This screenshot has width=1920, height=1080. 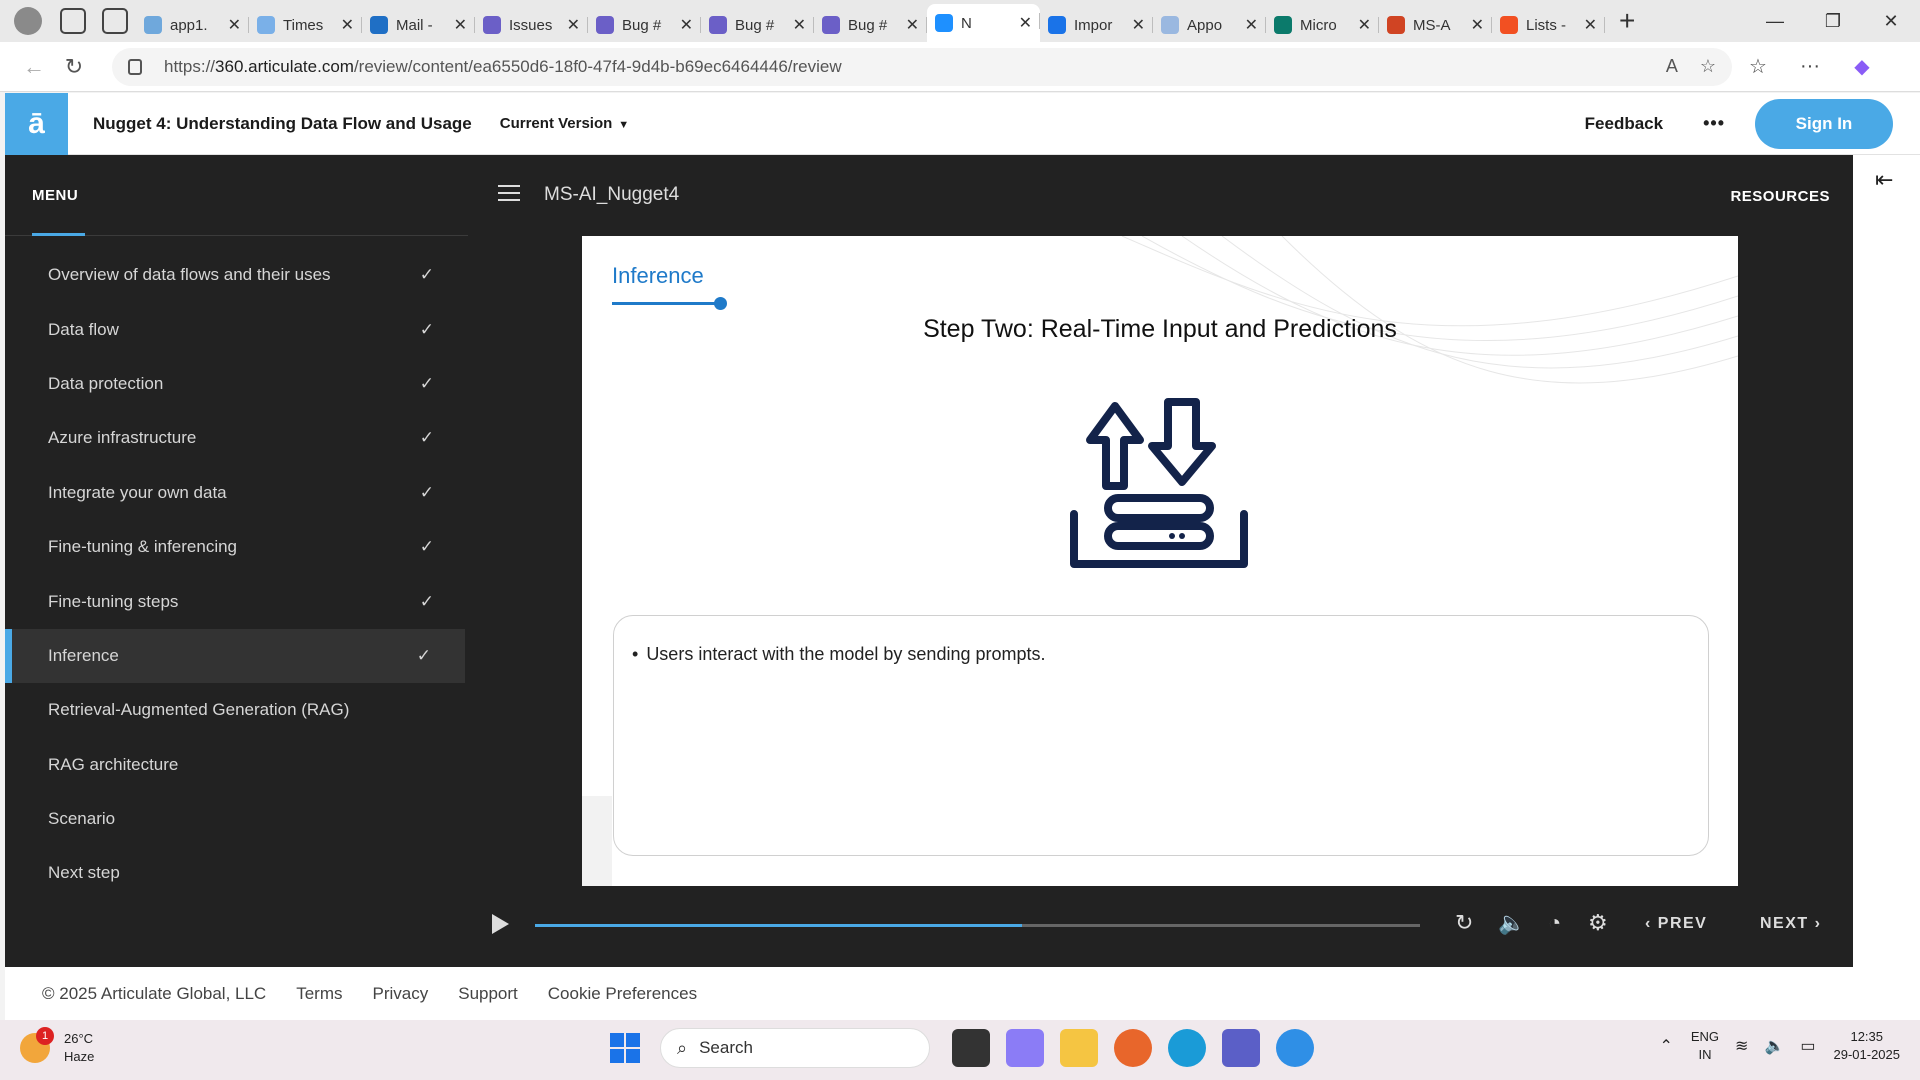 What do you see at coordinates (401, 994) in the screenshot?
I see `footer-link-privacy: Privacy` at bounding box center [401, 994].